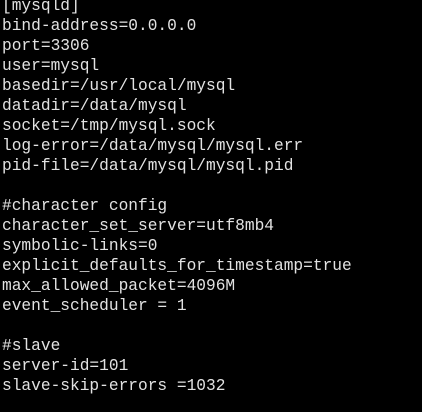 The width and height of the screenshot is (422, 412). Describe the element at coordinates (153, 146) in the screenshot. I see `config-line-log-error: log-error=/data/mysql/mysql.err` at that location.